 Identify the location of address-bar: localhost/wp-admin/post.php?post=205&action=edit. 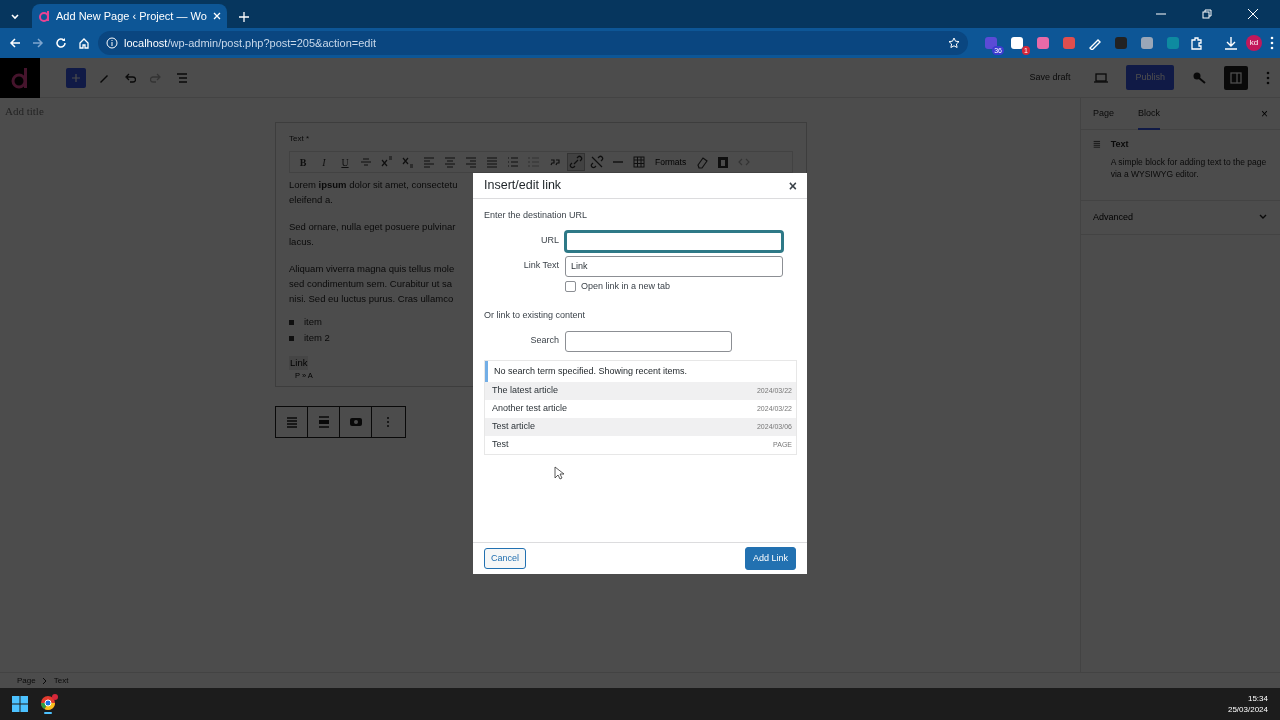
(533, 43).